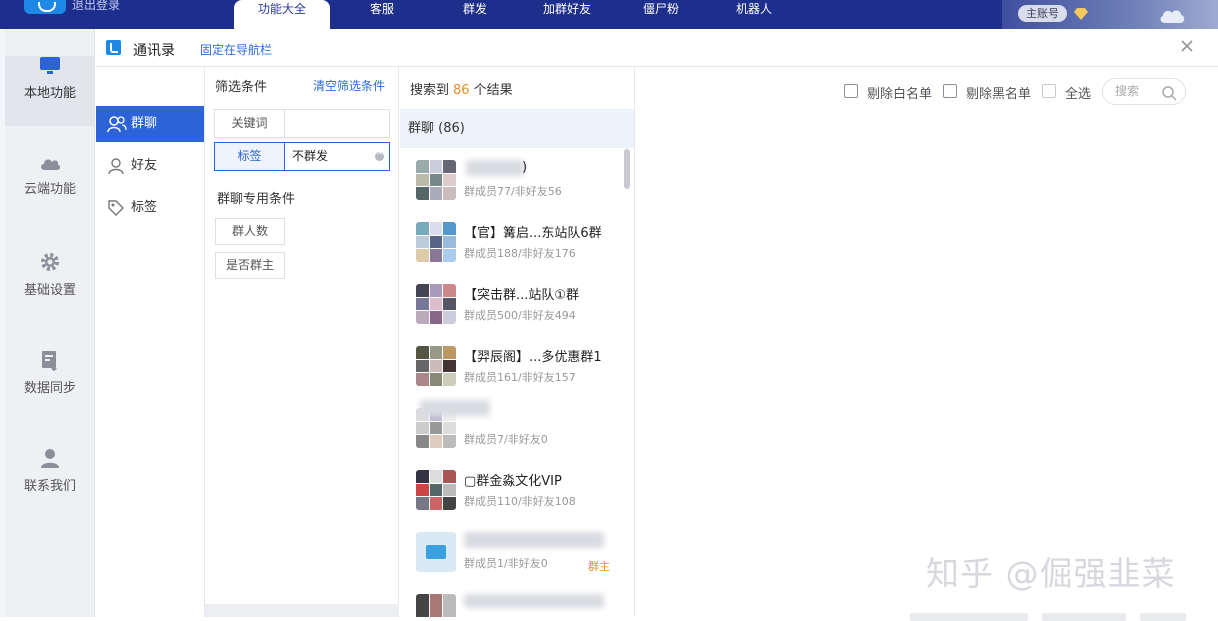 This screenshot has height=621, width=1218. What do you see at coordinates (116, 208) in the screenshot?
I see `tag-icon` at bounding box center [116, 208].